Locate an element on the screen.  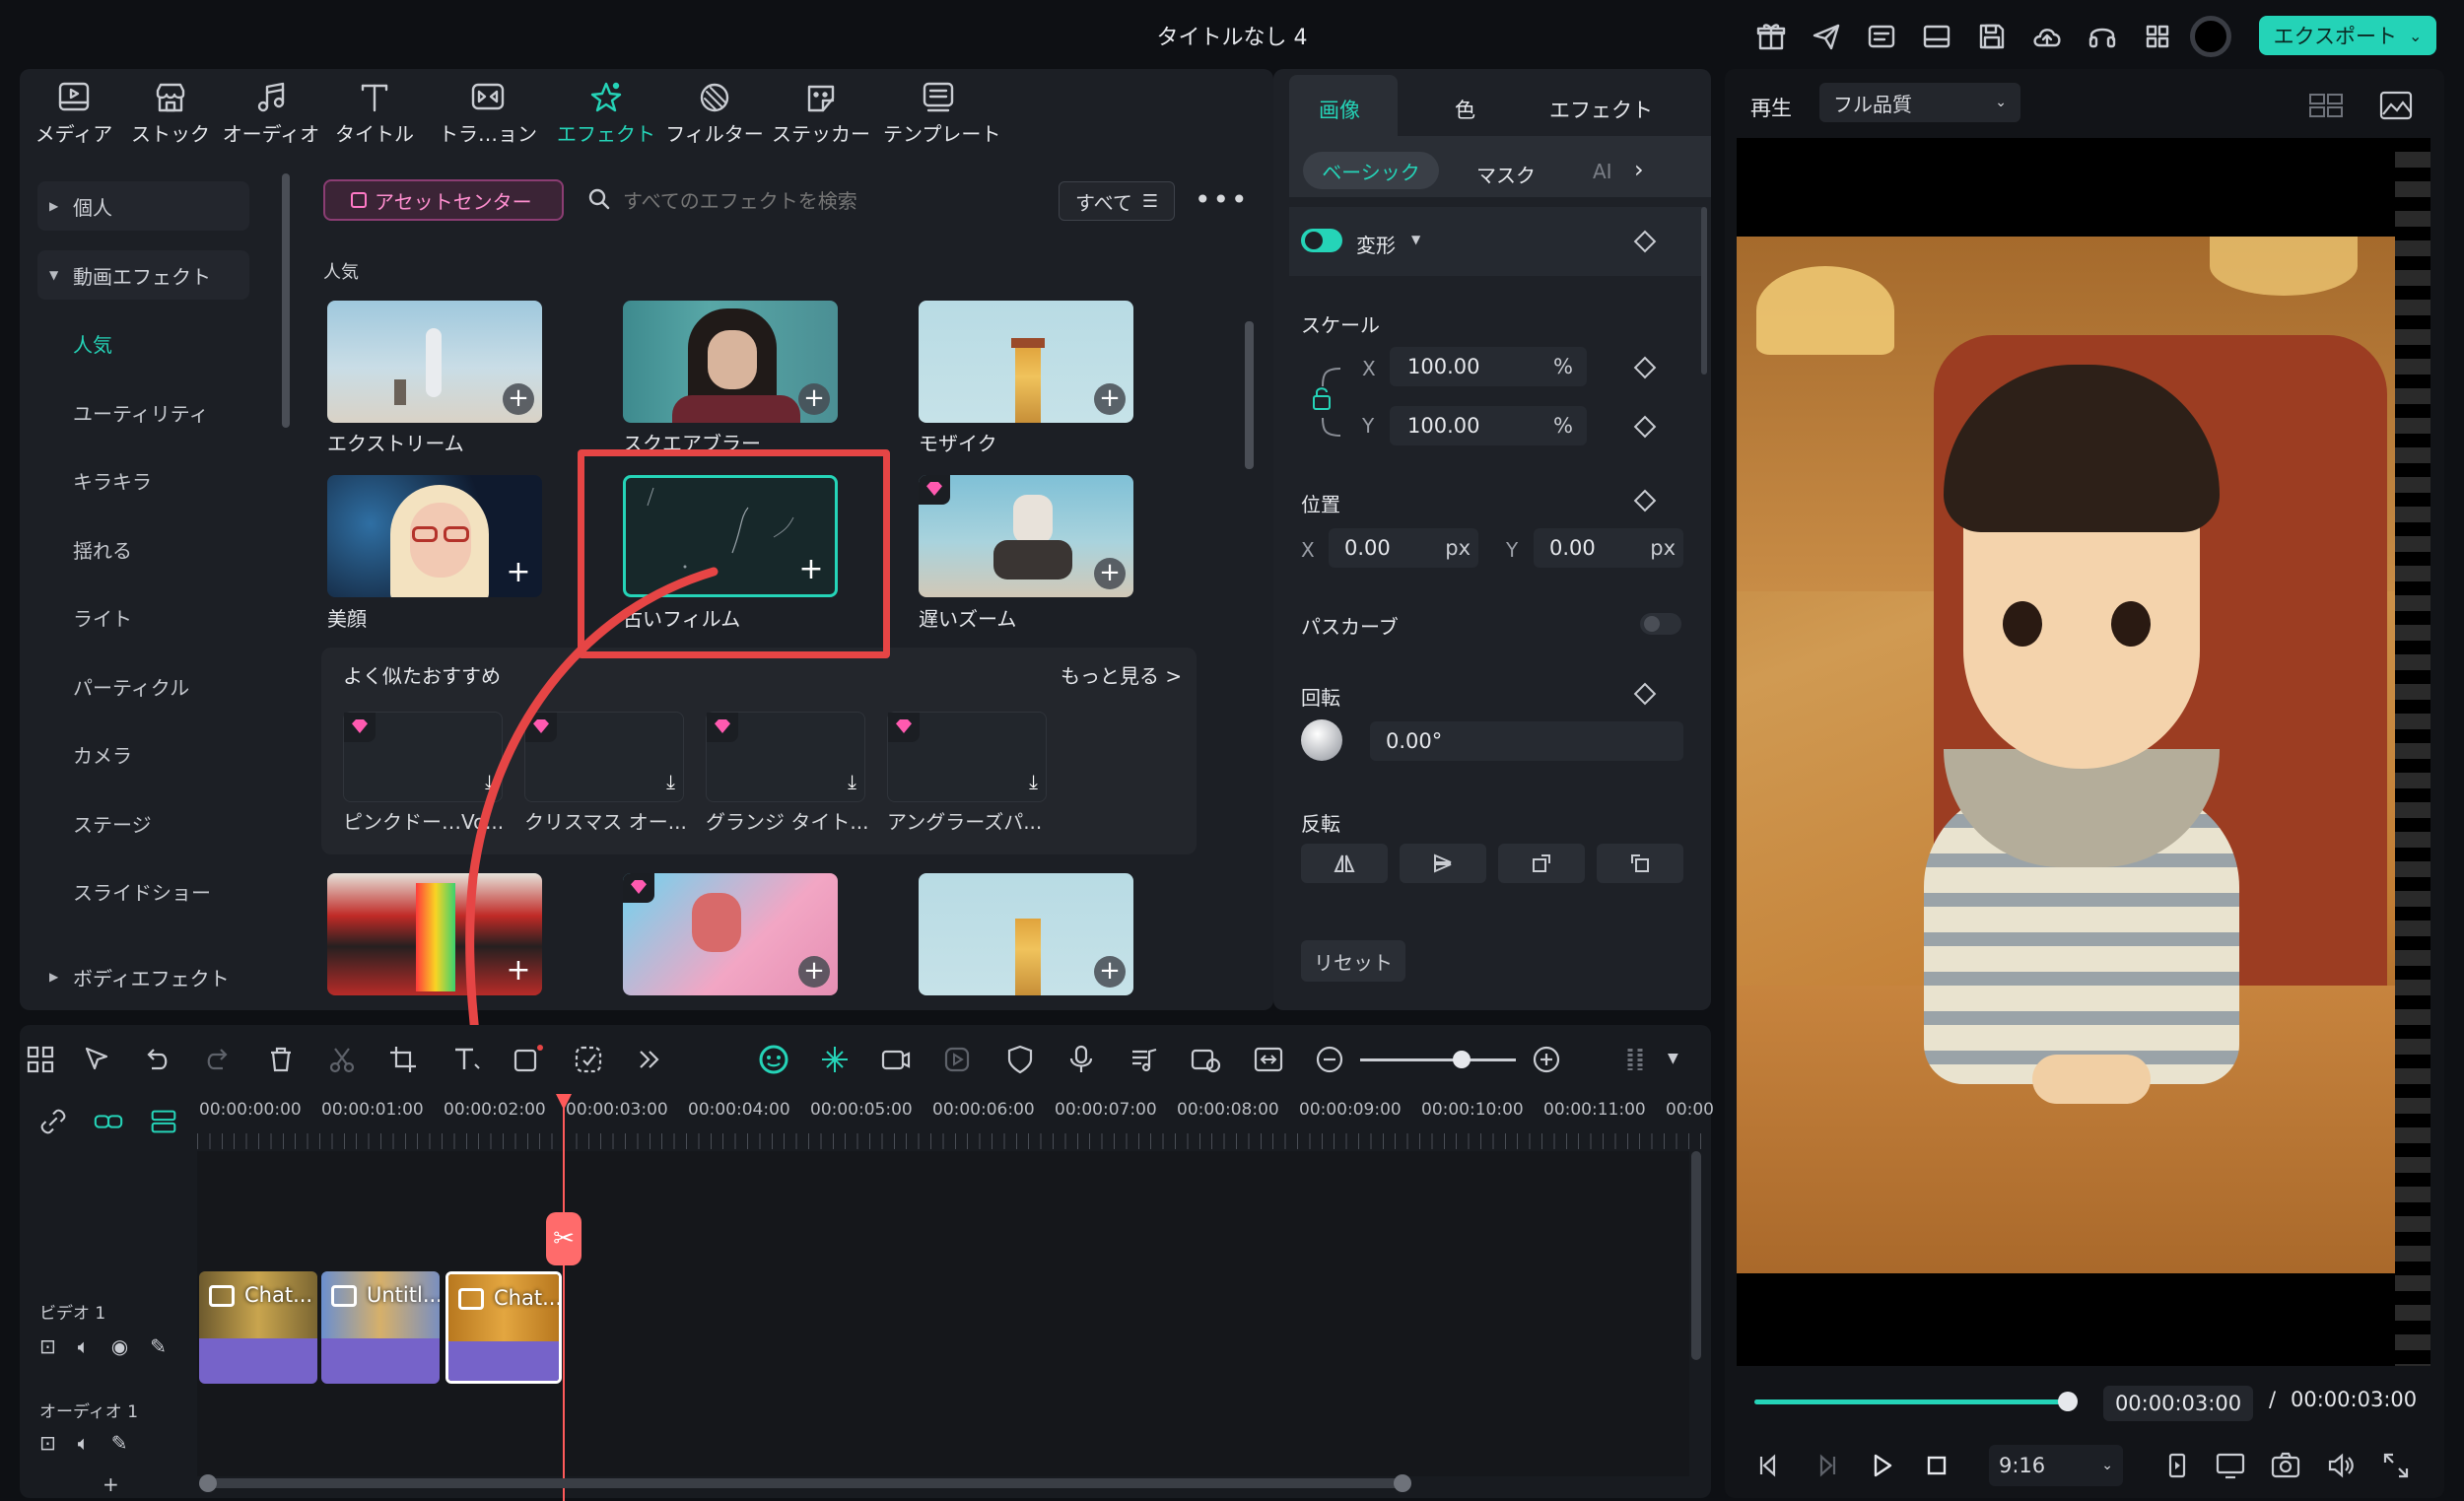
position-x-input: 0.00 px is located at coordinates (1403, 548).